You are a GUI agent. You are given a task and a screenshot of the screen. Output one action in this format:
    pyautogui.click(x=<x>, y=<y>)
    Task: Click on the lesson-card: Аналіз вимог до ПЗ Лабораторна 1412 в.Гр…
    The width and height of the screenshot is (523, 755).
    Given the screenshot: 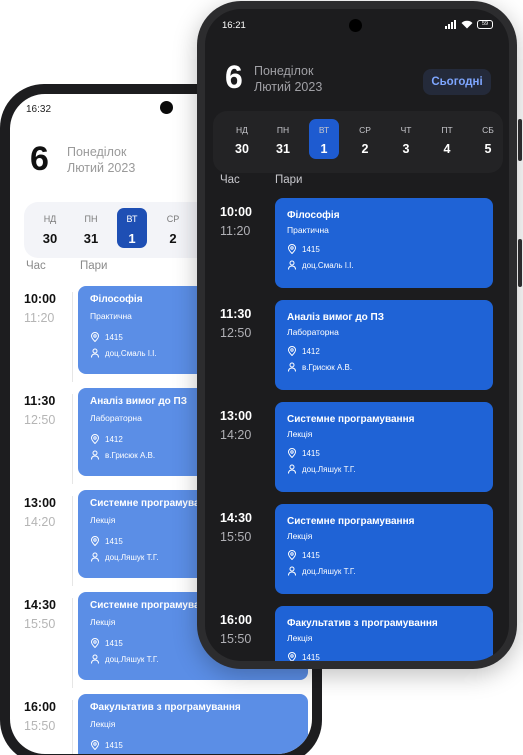 What is the action you would take?
    pyautogui.click(x=384, y=345)
    